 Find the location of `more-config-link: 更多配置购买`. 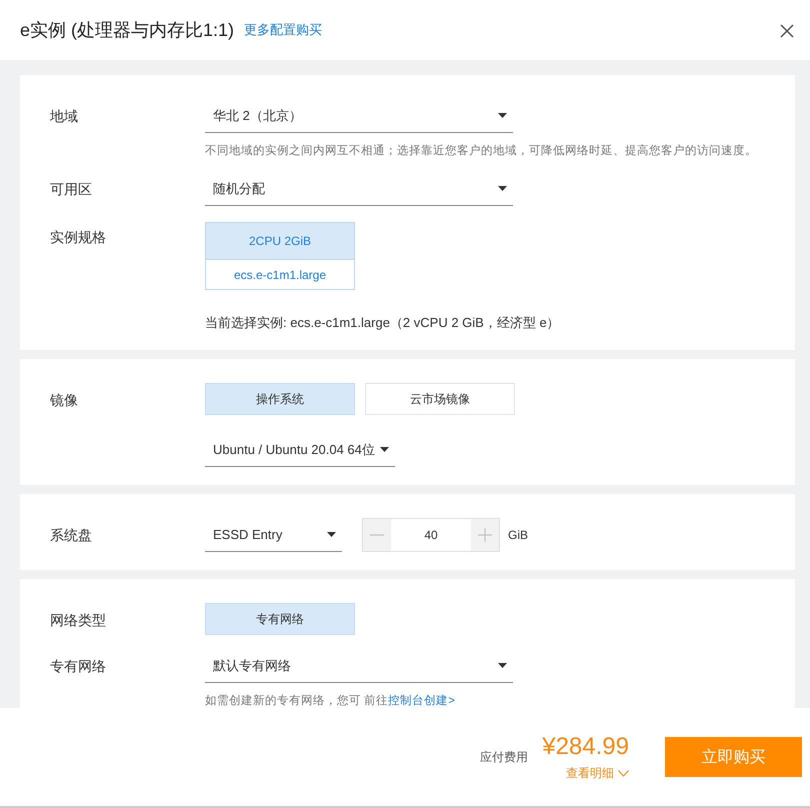

more-config-link: 更多配置购买 is located at coordinates (283, 30).